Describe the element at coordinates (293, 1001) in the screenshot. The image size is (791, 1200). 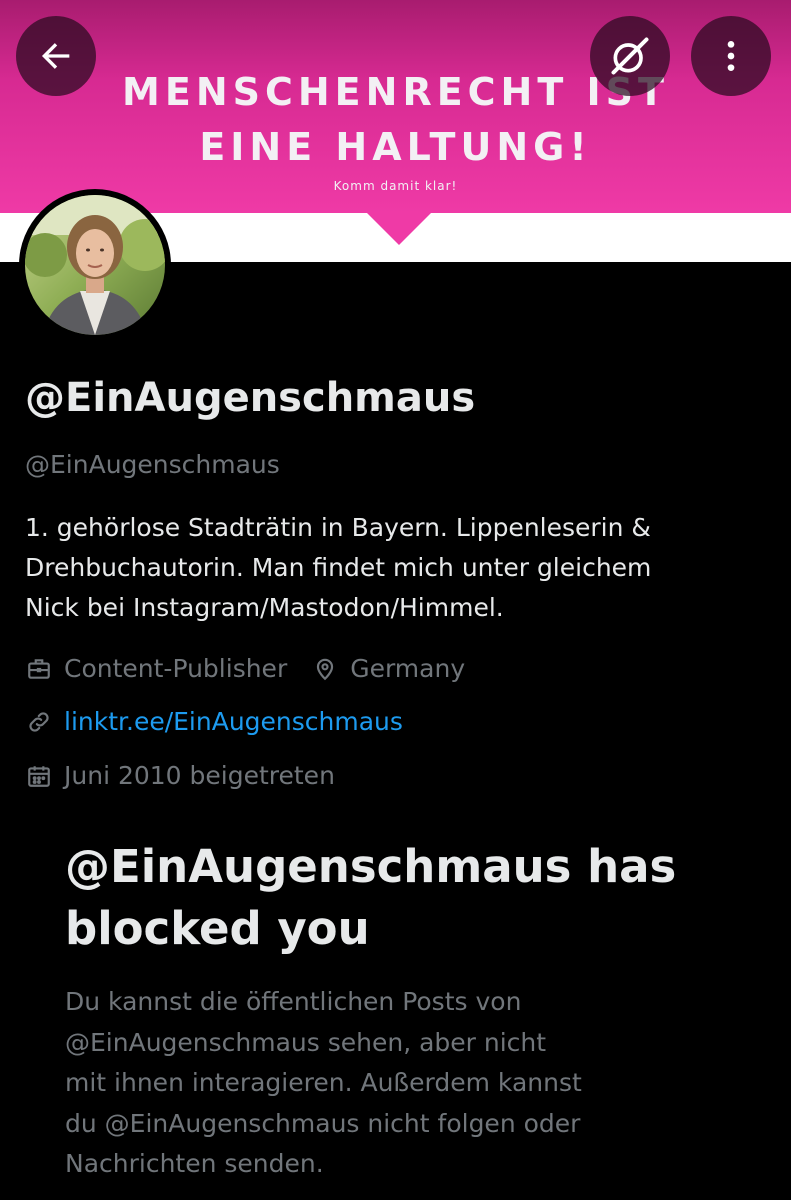
I see `blocked-desc-line: Du kannst die öffentlichen Posts von` at that location.